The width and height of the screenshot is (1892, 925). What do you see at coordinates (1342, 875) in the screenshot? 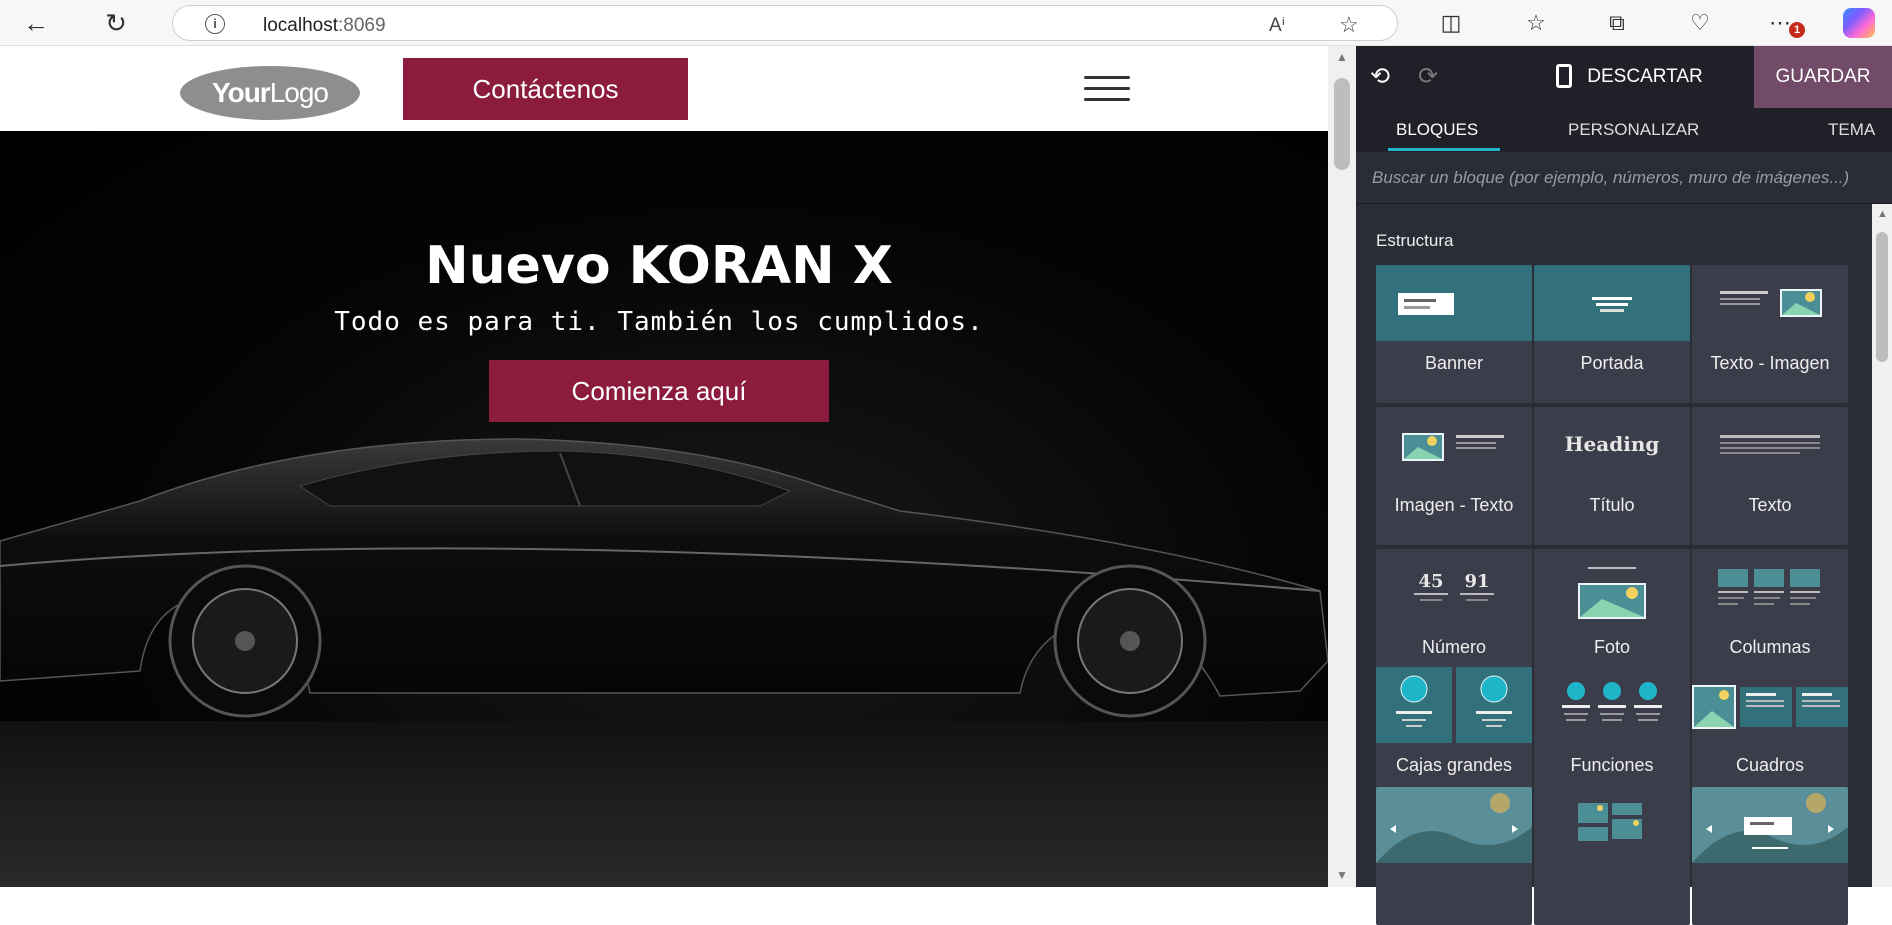
I see `scroll-down-icon: ▼` at bounding box center [1342, 875].